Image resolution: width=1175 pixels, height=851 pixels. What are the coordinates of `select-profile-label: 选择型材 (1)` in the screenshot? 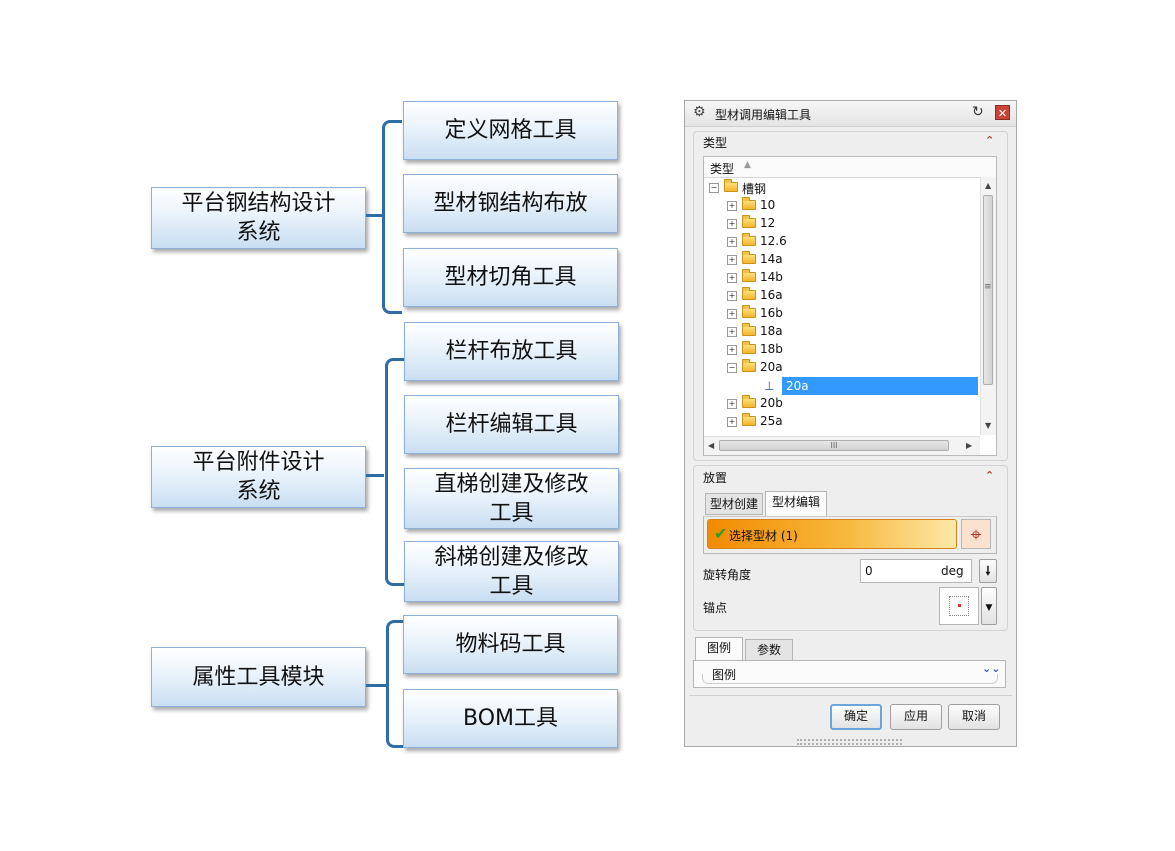 It's located at (763, 536).